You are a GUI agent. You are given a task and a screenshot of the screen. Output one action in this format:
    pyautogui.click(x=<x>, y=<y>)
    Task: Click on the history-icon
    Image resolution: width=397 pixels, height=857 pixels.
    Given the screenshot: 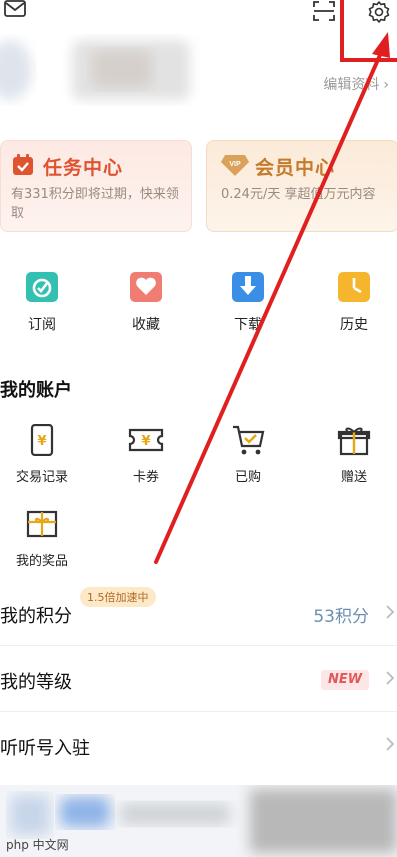 What is the action you would take?
    pyautogui.click(x=354, y=287)
    